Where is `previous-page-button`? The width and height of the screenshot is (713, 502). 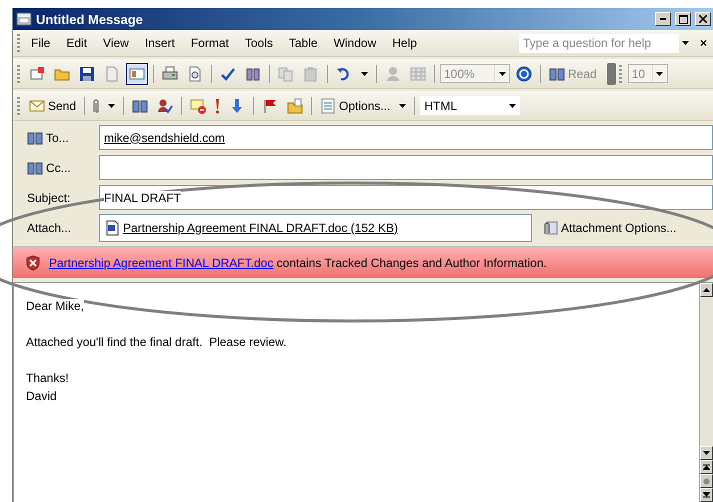
previous-page-button is located at coordinates (706, 467).